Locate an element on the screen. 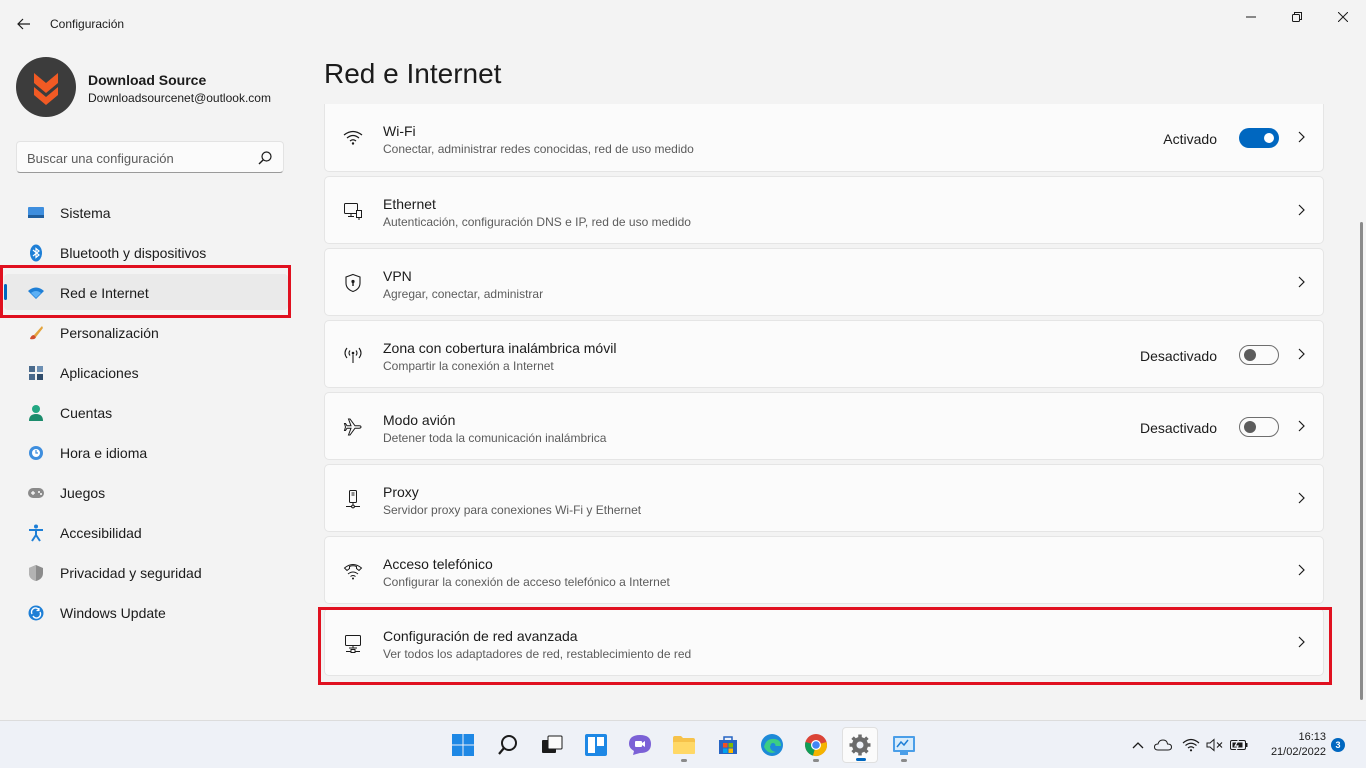 This screenshot has width=1366, height=768. task-view-button is located at coordinates (552, 745).